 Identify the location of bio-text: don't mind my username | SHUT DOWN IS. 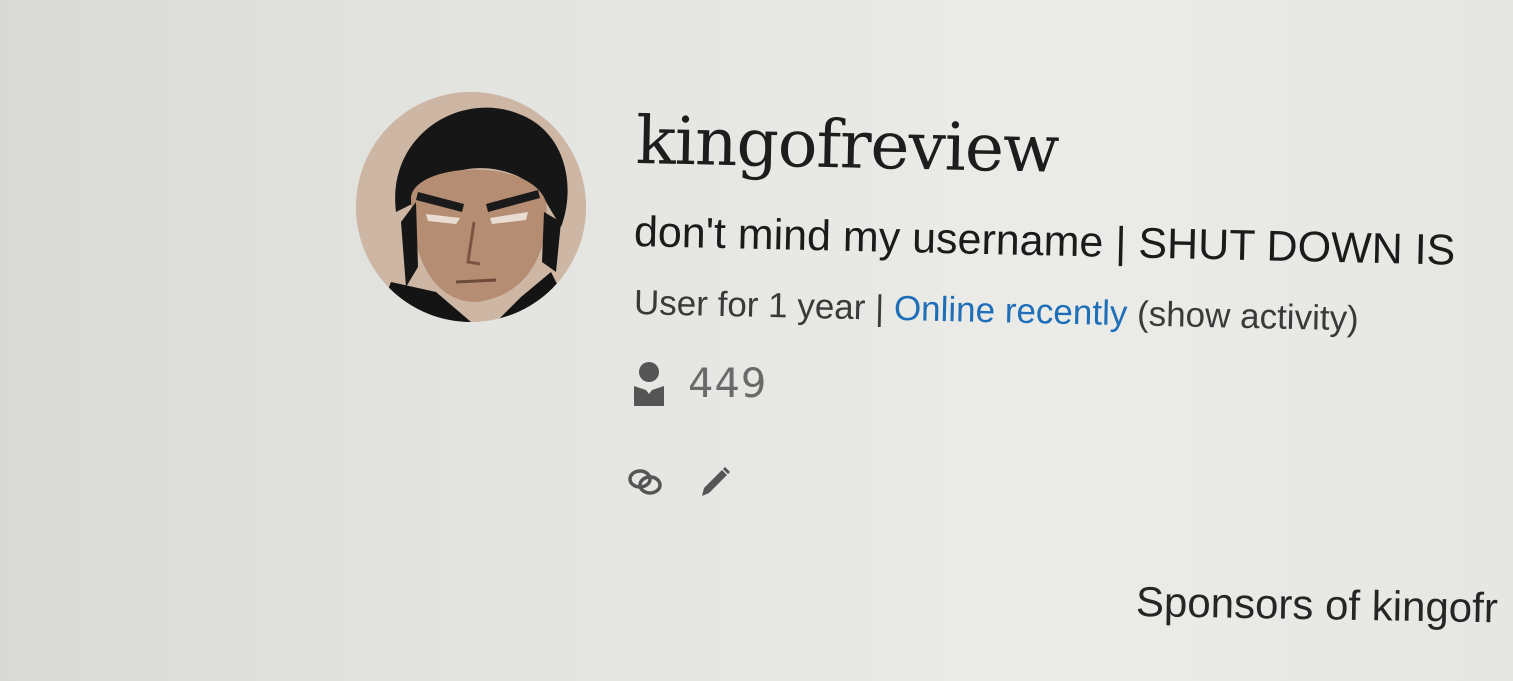
(1044, 241).